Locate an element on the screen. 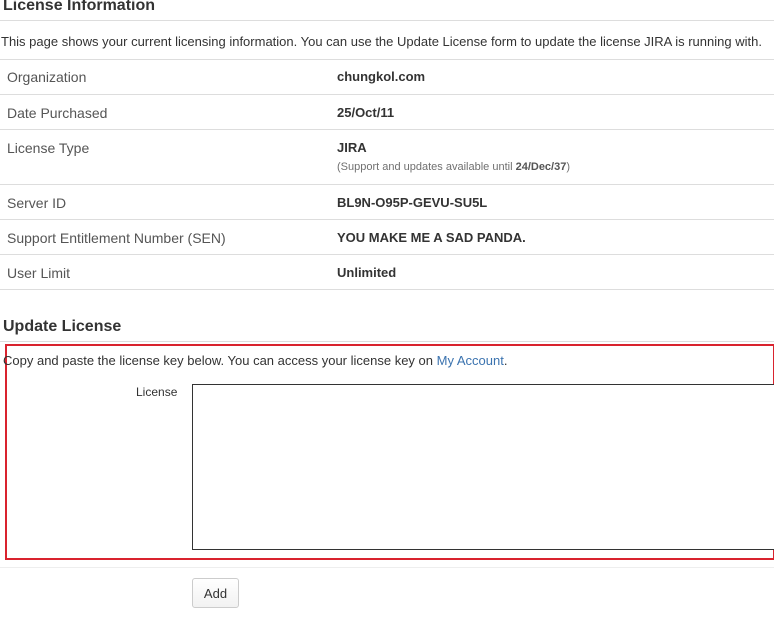 The width and height of the screenshot is (774, 620). update-title-divider is located at coordinates (387, 341).